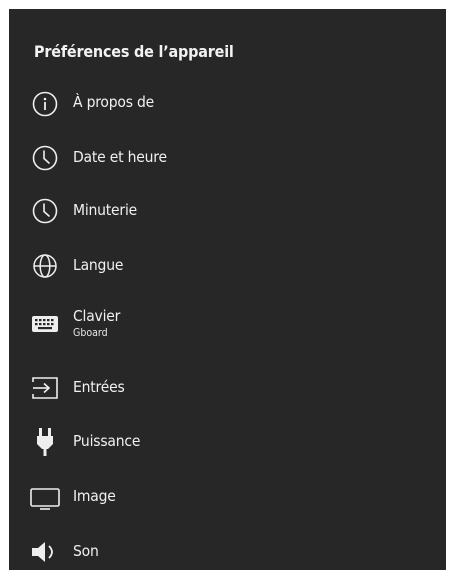 The width and height of the screenshot is (451, 570). Describe the element at coordinates (45, 442) in the screenshot. I see `power-plug-icon` at that location.